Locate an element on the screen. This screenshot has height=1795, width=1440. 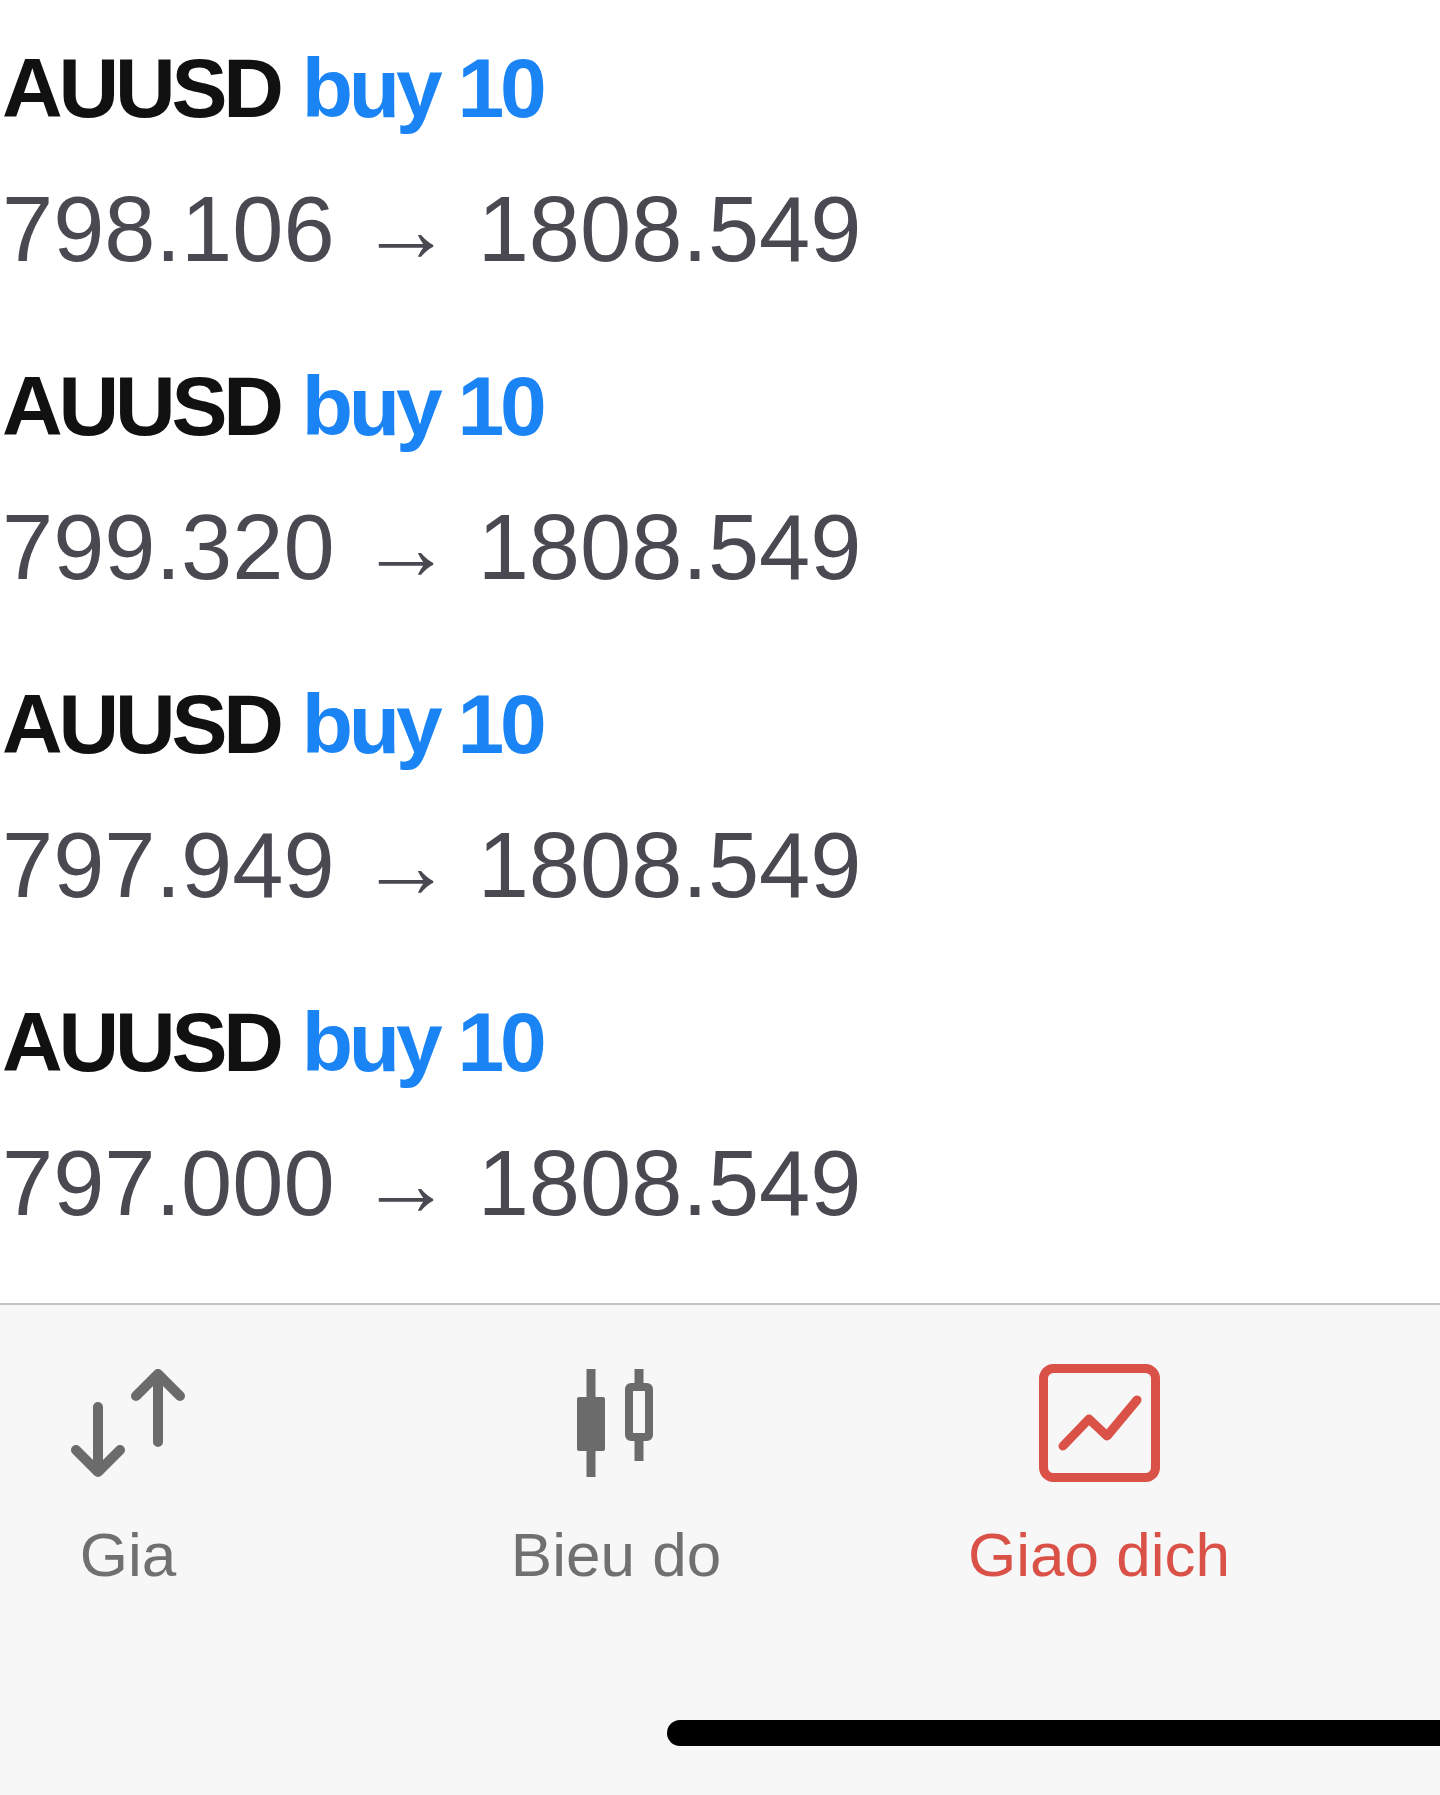
tab-bar-item: Gia is located at coordinates (128, 1449).